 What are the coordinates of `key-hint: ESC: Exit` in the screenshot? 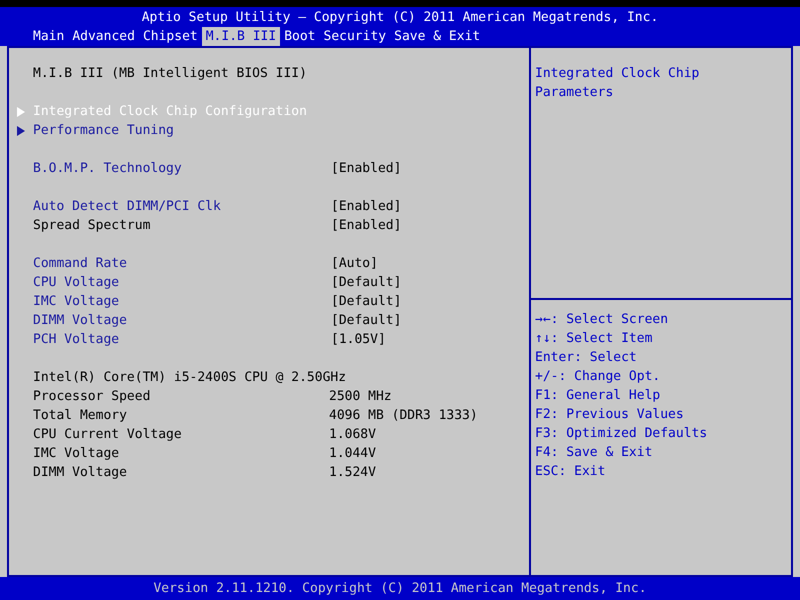 It's located at (570, 472).